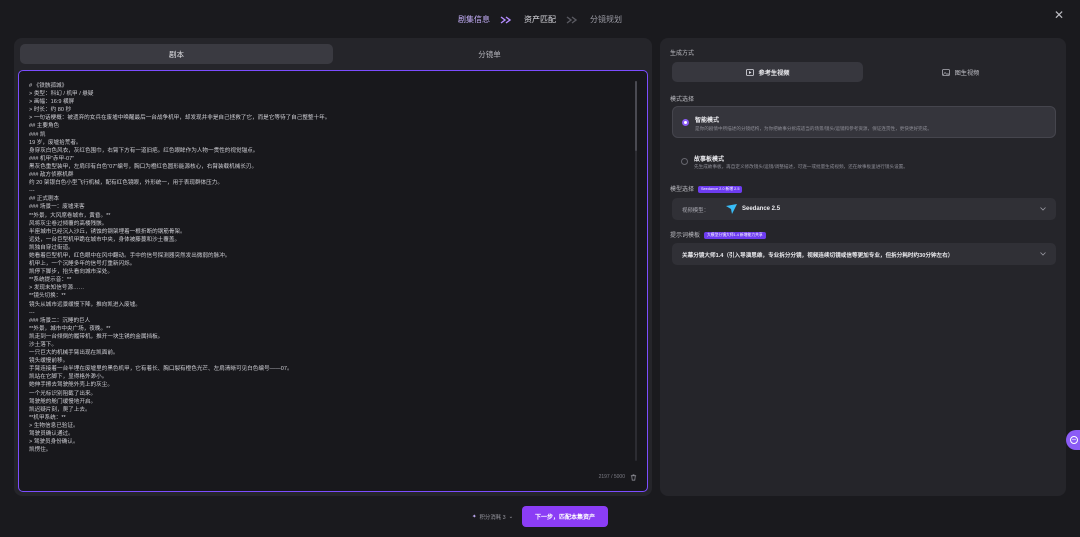 The image size is (1080, 537). Describe the element at coordinates (51, 434) in the screenshot. I see `script-line: 驾驶员确认通过。` at that location.